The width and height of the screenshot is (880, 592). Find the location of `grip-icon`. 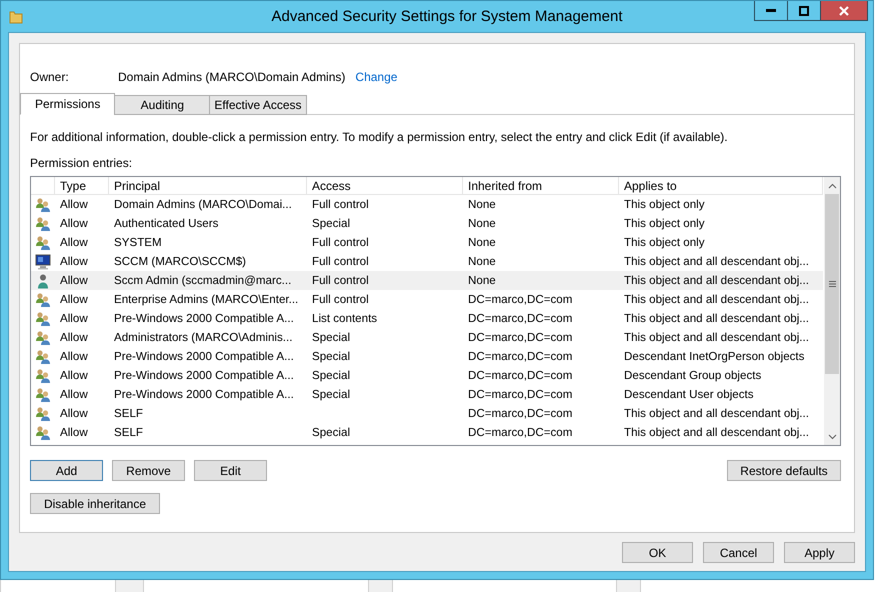

grip-icon is located at coordinates (832, 284).